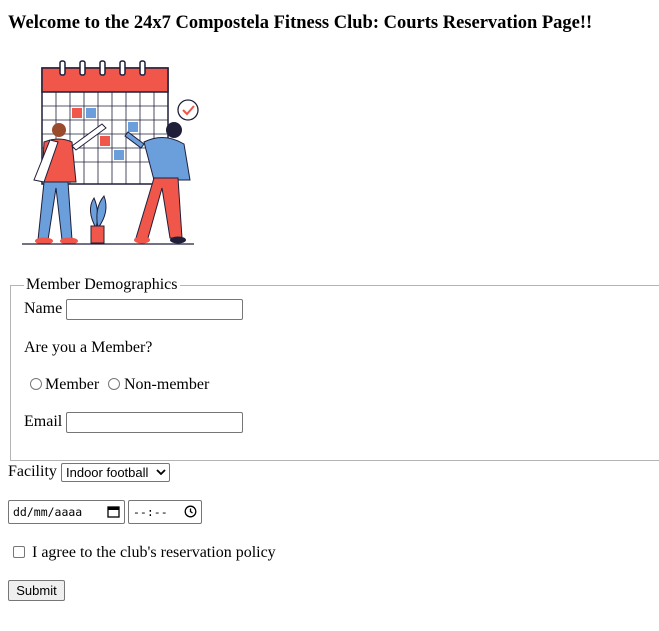 This screenshot has height=631, width=659. What do you see at coordinates (19, 552) in the screenshot?
I see `policy-checkbox` at bounding box center [19, 552].